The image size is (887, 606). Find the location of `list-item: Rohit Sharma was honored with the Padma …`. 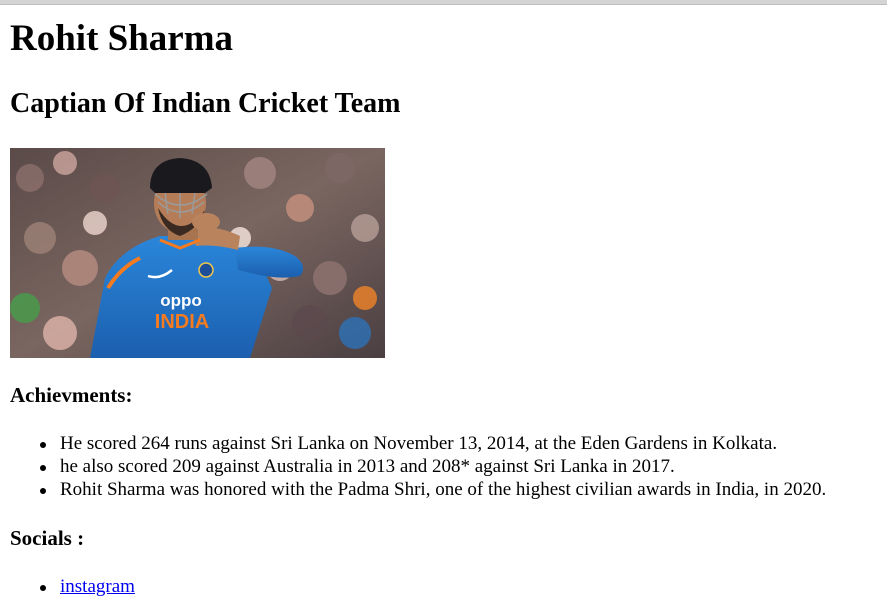

list-item: Rohit Sharma was honored with the Padma … is located at coordinates (418, 489).